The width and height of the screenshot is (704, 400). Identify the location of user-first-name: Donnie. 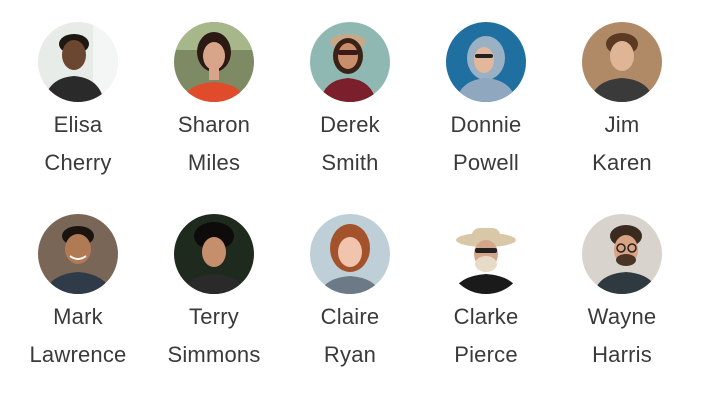
(486, 124).